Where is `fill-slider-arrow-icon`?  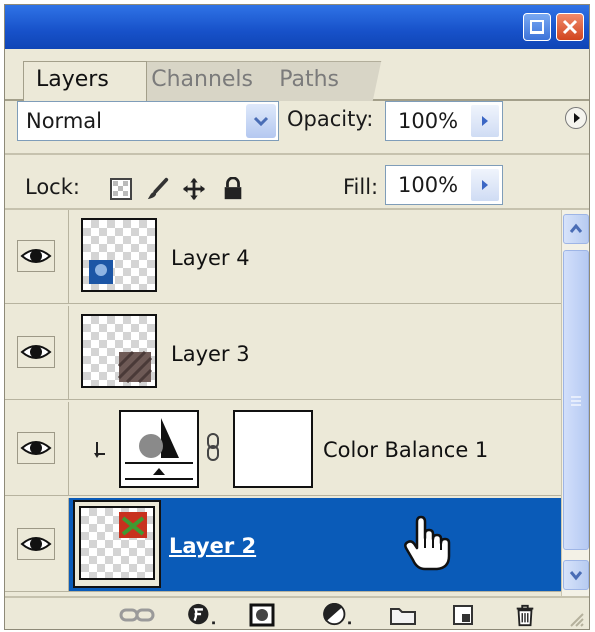 fill-slider-arrow-icon is located at coordinates (485, 185).